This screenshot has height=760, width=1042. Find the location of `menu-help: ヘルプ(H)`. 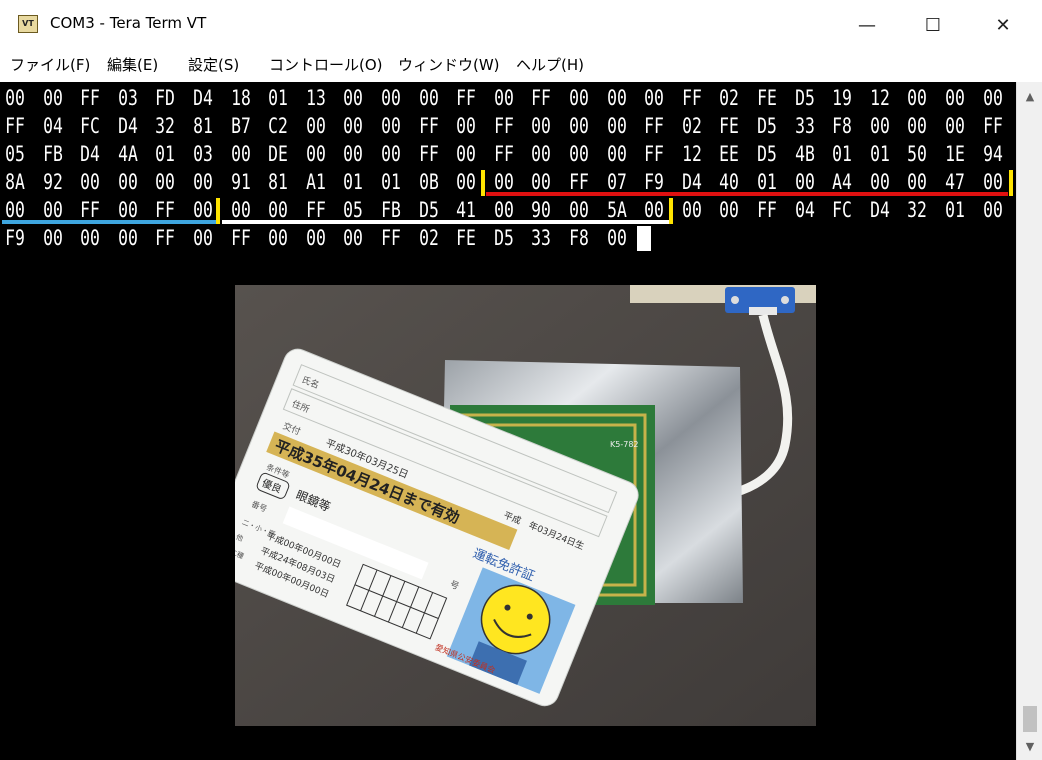

menu-help: ヘルプ(H) is located at coordinates (550, 64).